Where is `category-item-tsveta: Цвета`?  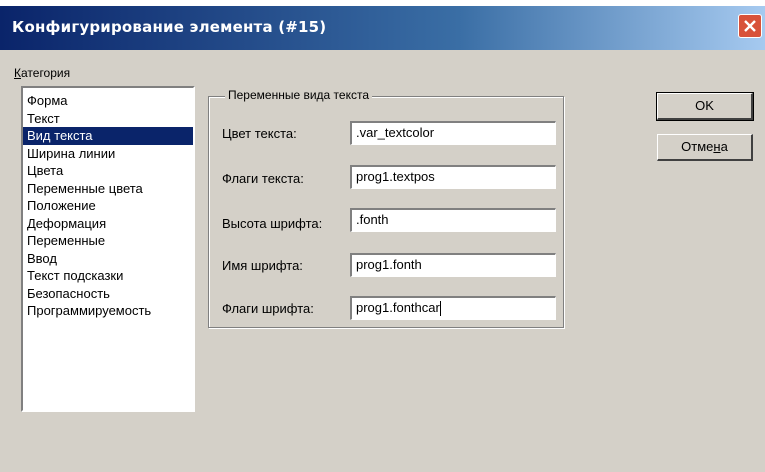 category-item-tsveta: Цвета is located at coordinates (108, 171).